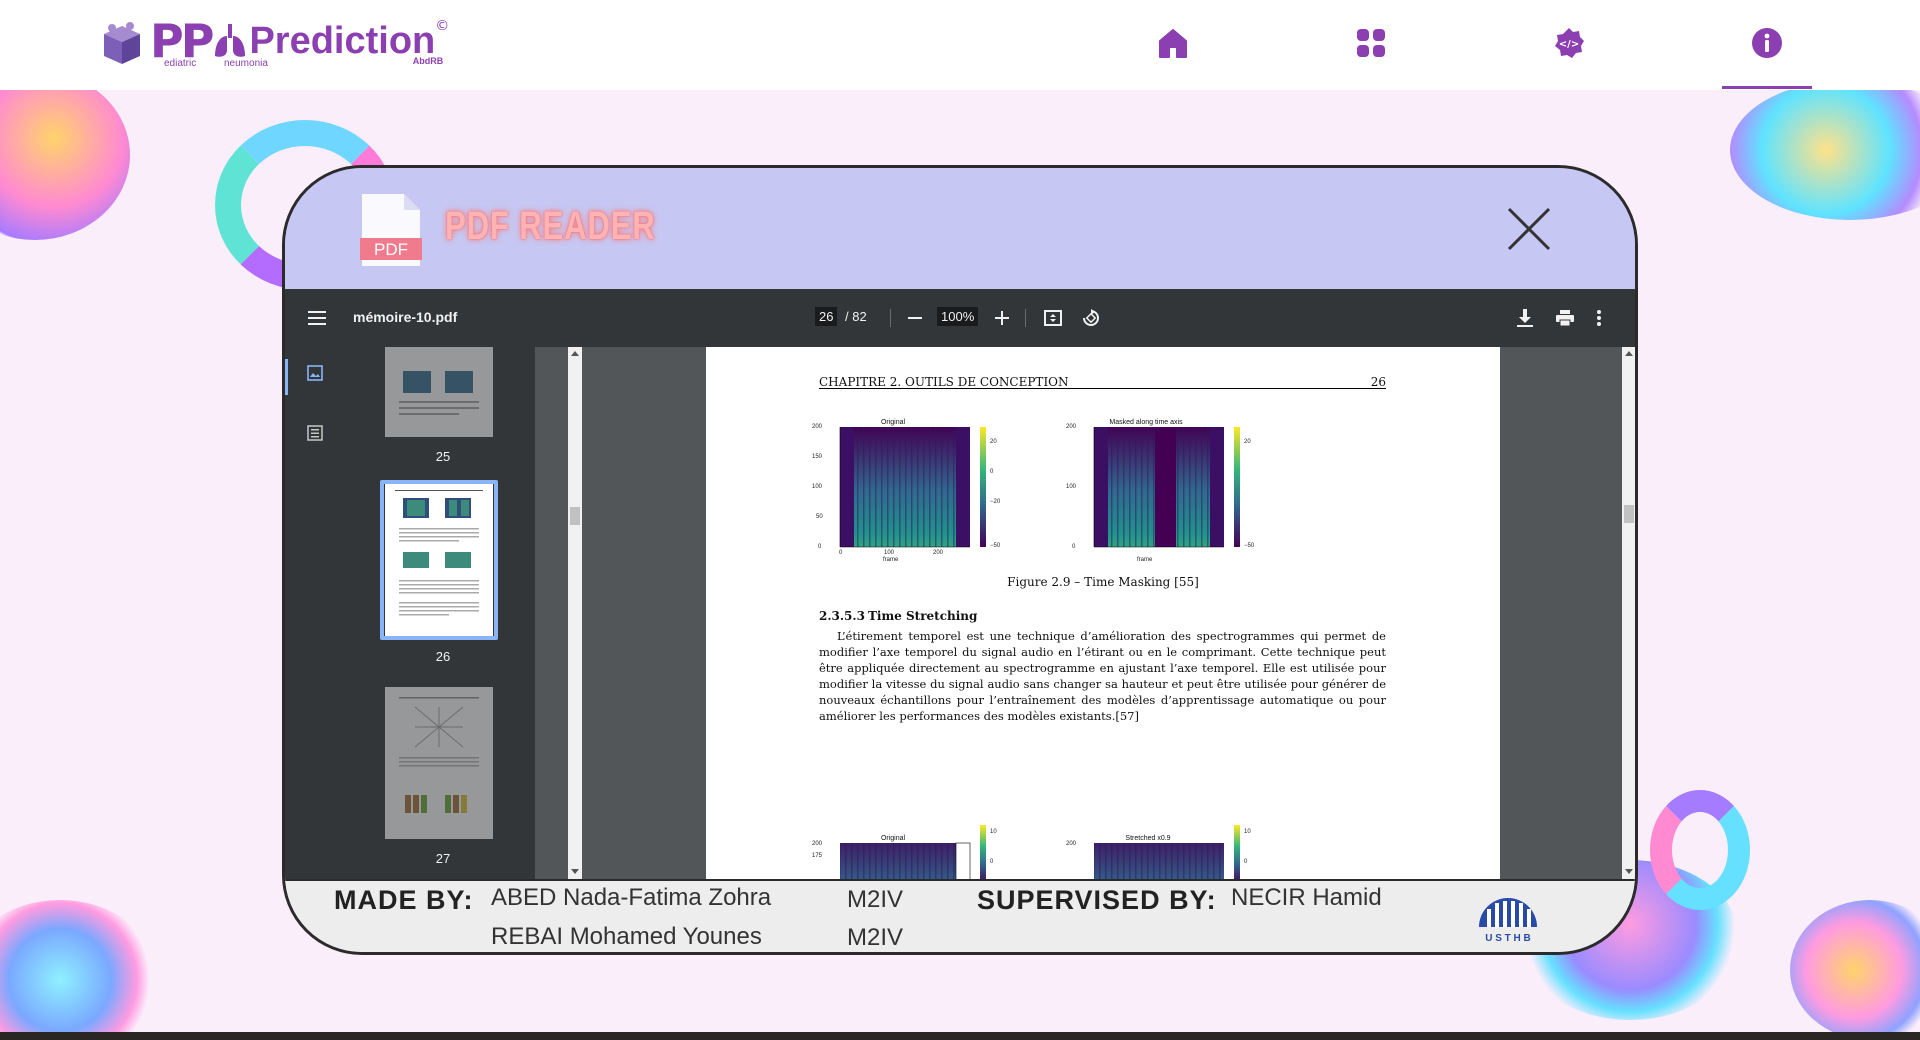 The height and width of the screenshot is (1040, 1920). What do you see at coordinates (1767, 87) in the screenshot?
I see `nav-active-indicator` at bounding box center [1767, 87].